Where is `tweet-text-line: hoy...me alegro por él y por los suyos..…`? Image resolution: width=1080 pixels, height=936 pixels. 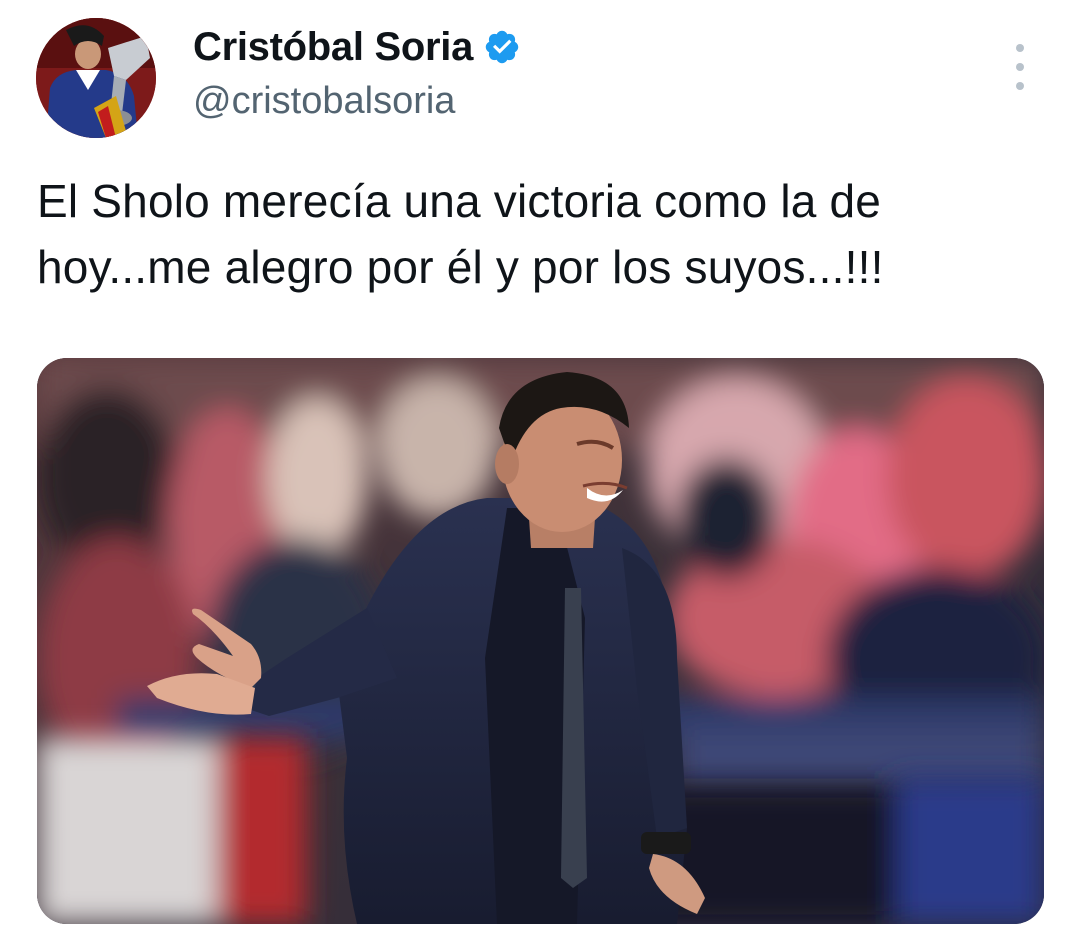 tweet-text-line: hoy...me alegro por él y por los suyos..… is located at coordinates (460, 267).